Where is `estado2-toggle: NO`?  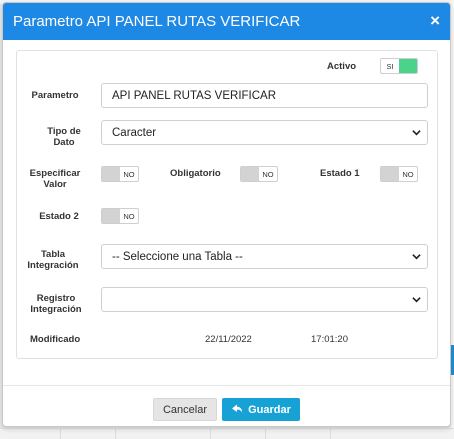 estado2-toggle: NO is located at coordinates (120, 216).